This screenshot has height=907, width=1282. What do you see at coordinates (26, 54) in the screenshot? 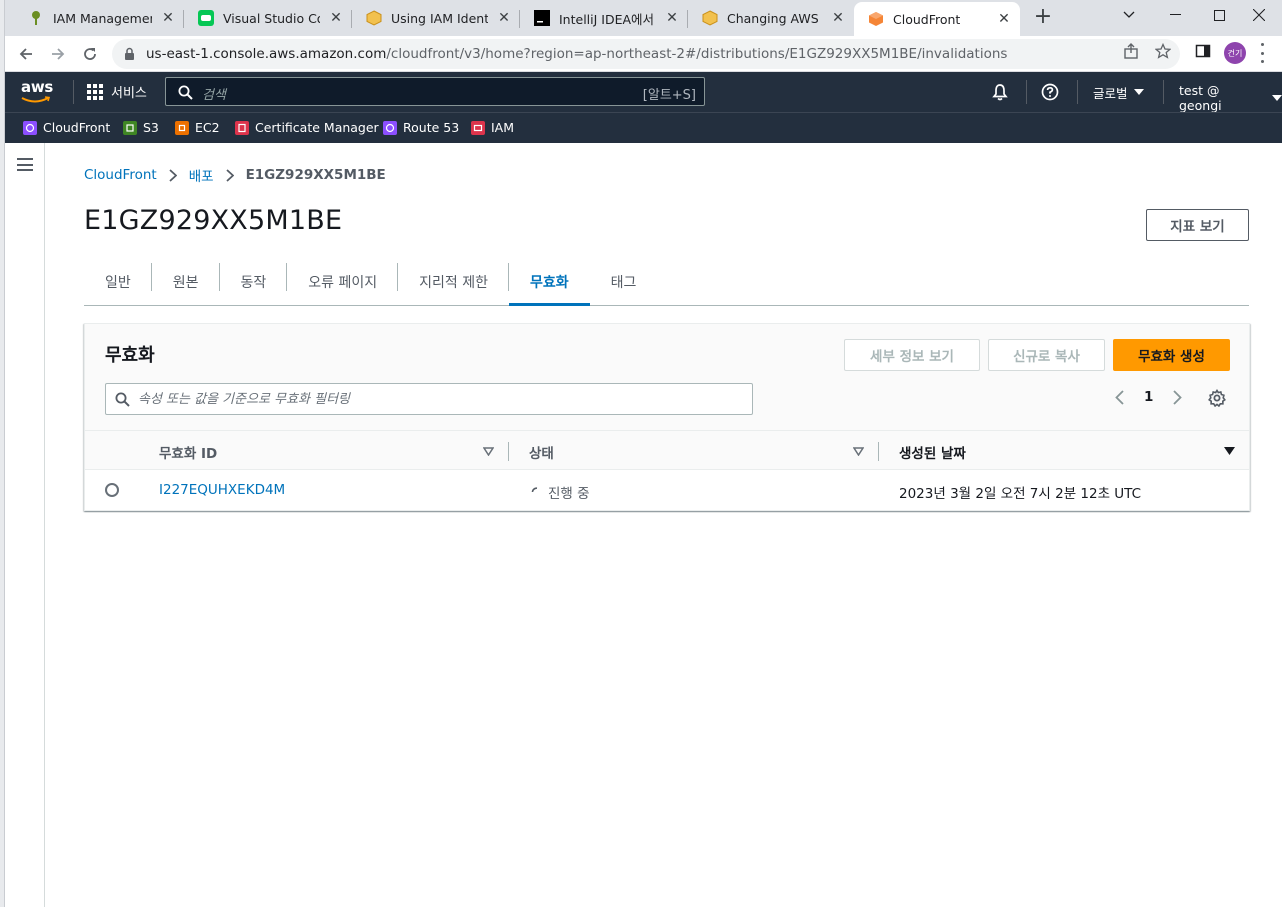
I see `back-arrow-icon` at bounding box center [26, 54].